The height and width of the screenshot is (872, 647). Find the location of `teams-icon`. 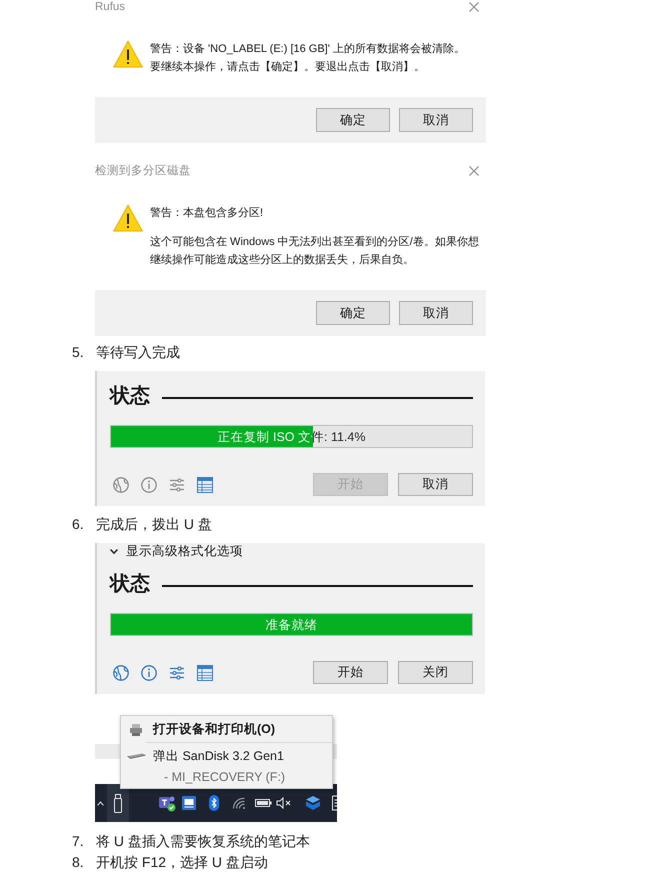

teams-icon is located at coordinates (167, 803).